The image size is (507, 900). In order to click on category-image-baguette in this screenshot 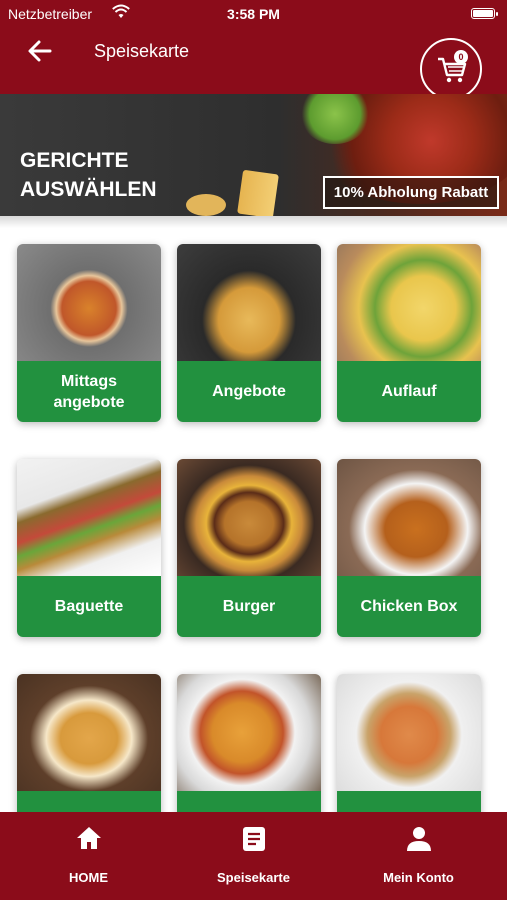, I will do `click(89, 517)`.